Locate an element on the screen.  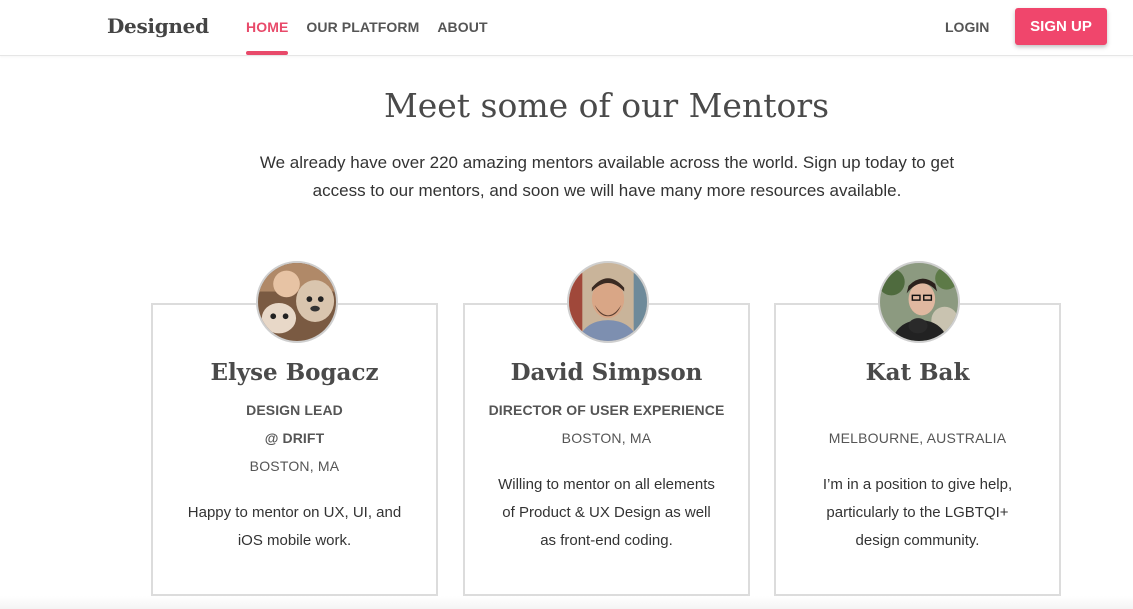
mentor-title: DESIGN LEAD is located at coordinates (294, 410).